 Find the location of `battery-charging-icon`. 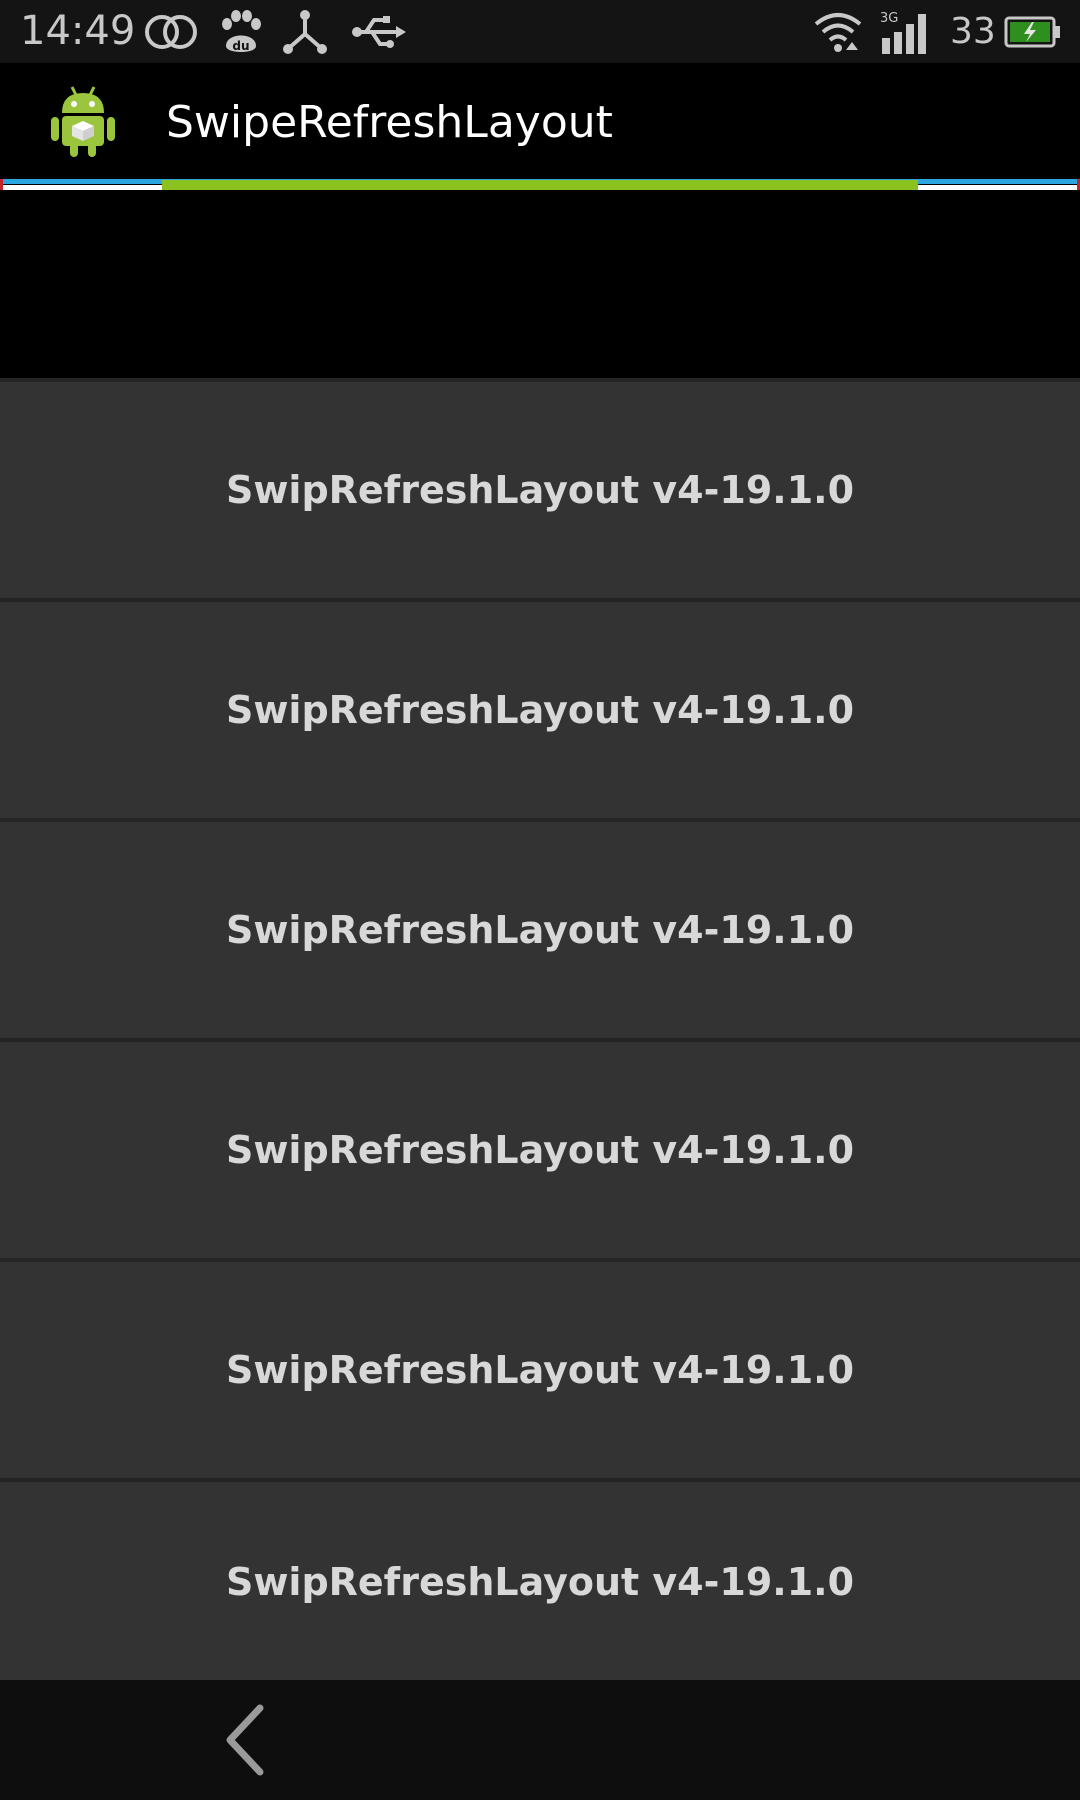

battery-charging-icon is located at coordinates (1032, 32).